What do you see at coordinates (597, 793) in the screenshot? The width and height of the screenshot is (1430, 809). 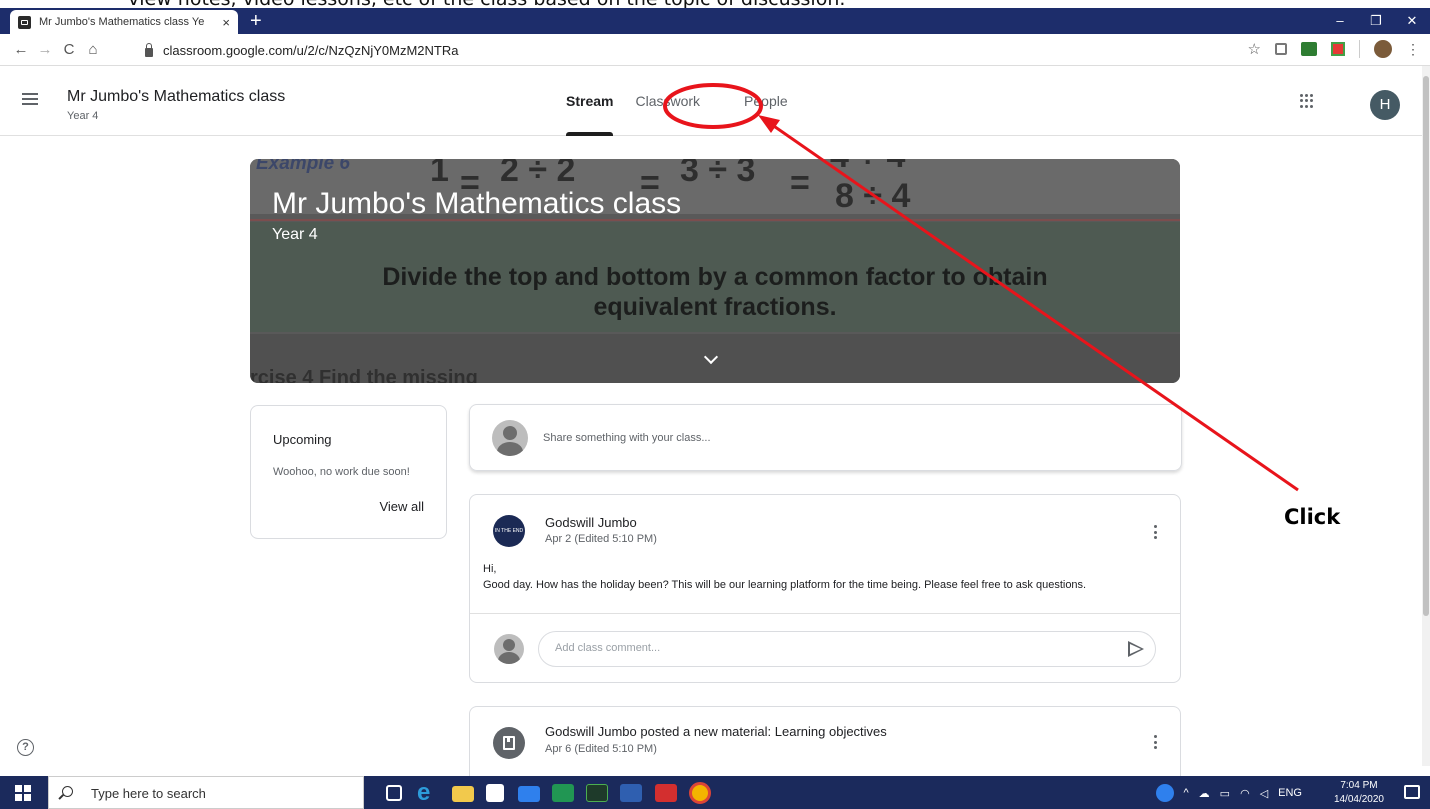 I see `dreamweaver-icon` at bounding box center [597, 793].